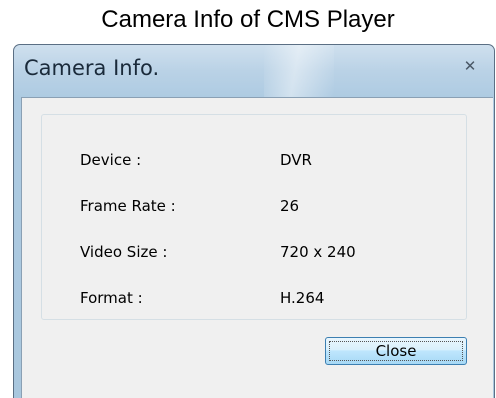  I want to click on video-size-label: Video Size :, so click(124, 252).